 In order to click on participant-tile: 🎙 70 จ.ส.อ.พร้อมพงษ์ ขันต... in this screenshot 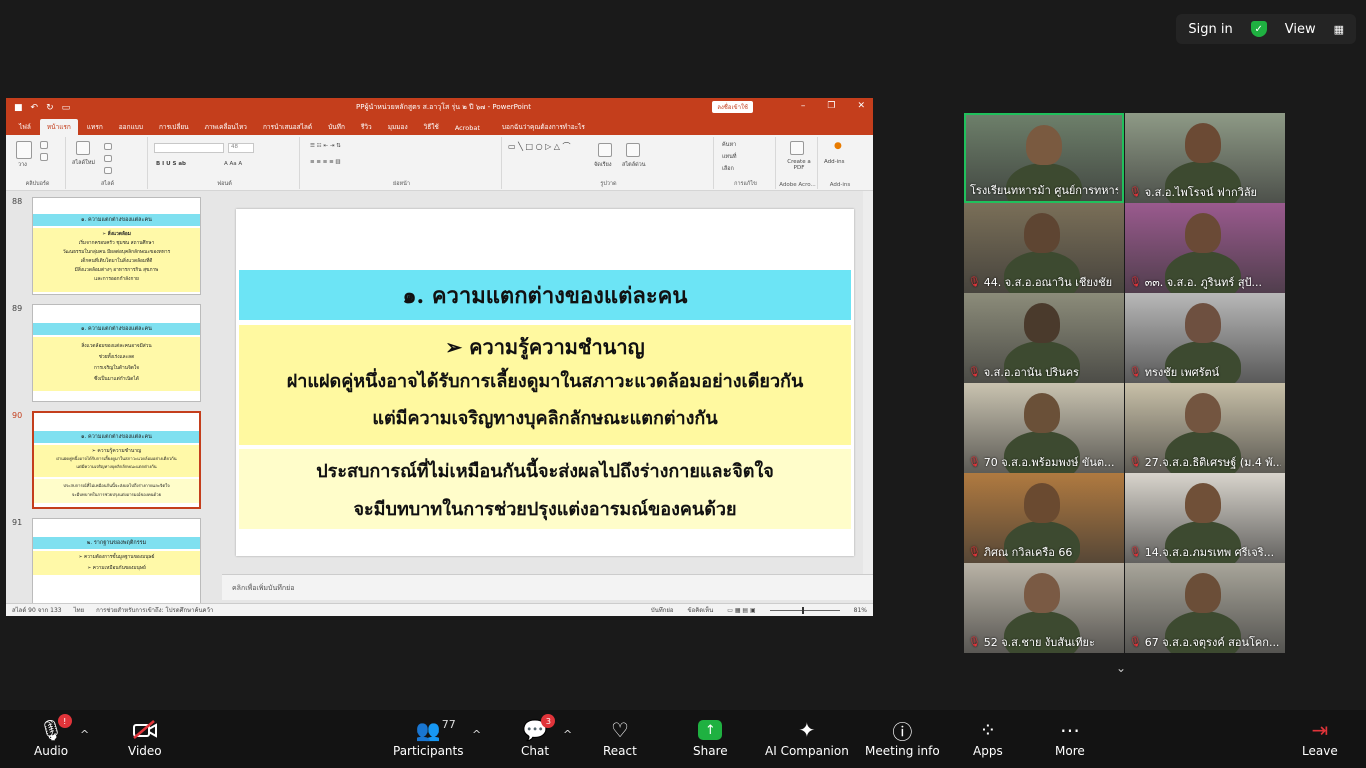, I will do `click(1044, 428)`.